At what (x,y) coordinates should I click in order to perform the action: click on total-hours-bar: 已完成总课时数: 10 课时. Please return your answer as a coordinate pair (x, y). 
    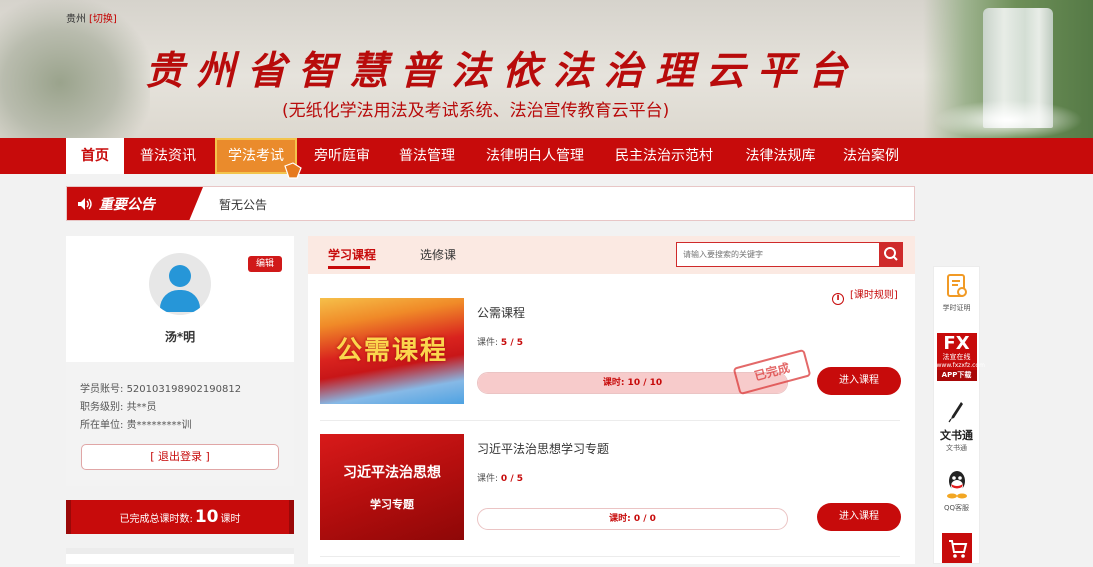
    Looking at the image, I should click on (180, 517).